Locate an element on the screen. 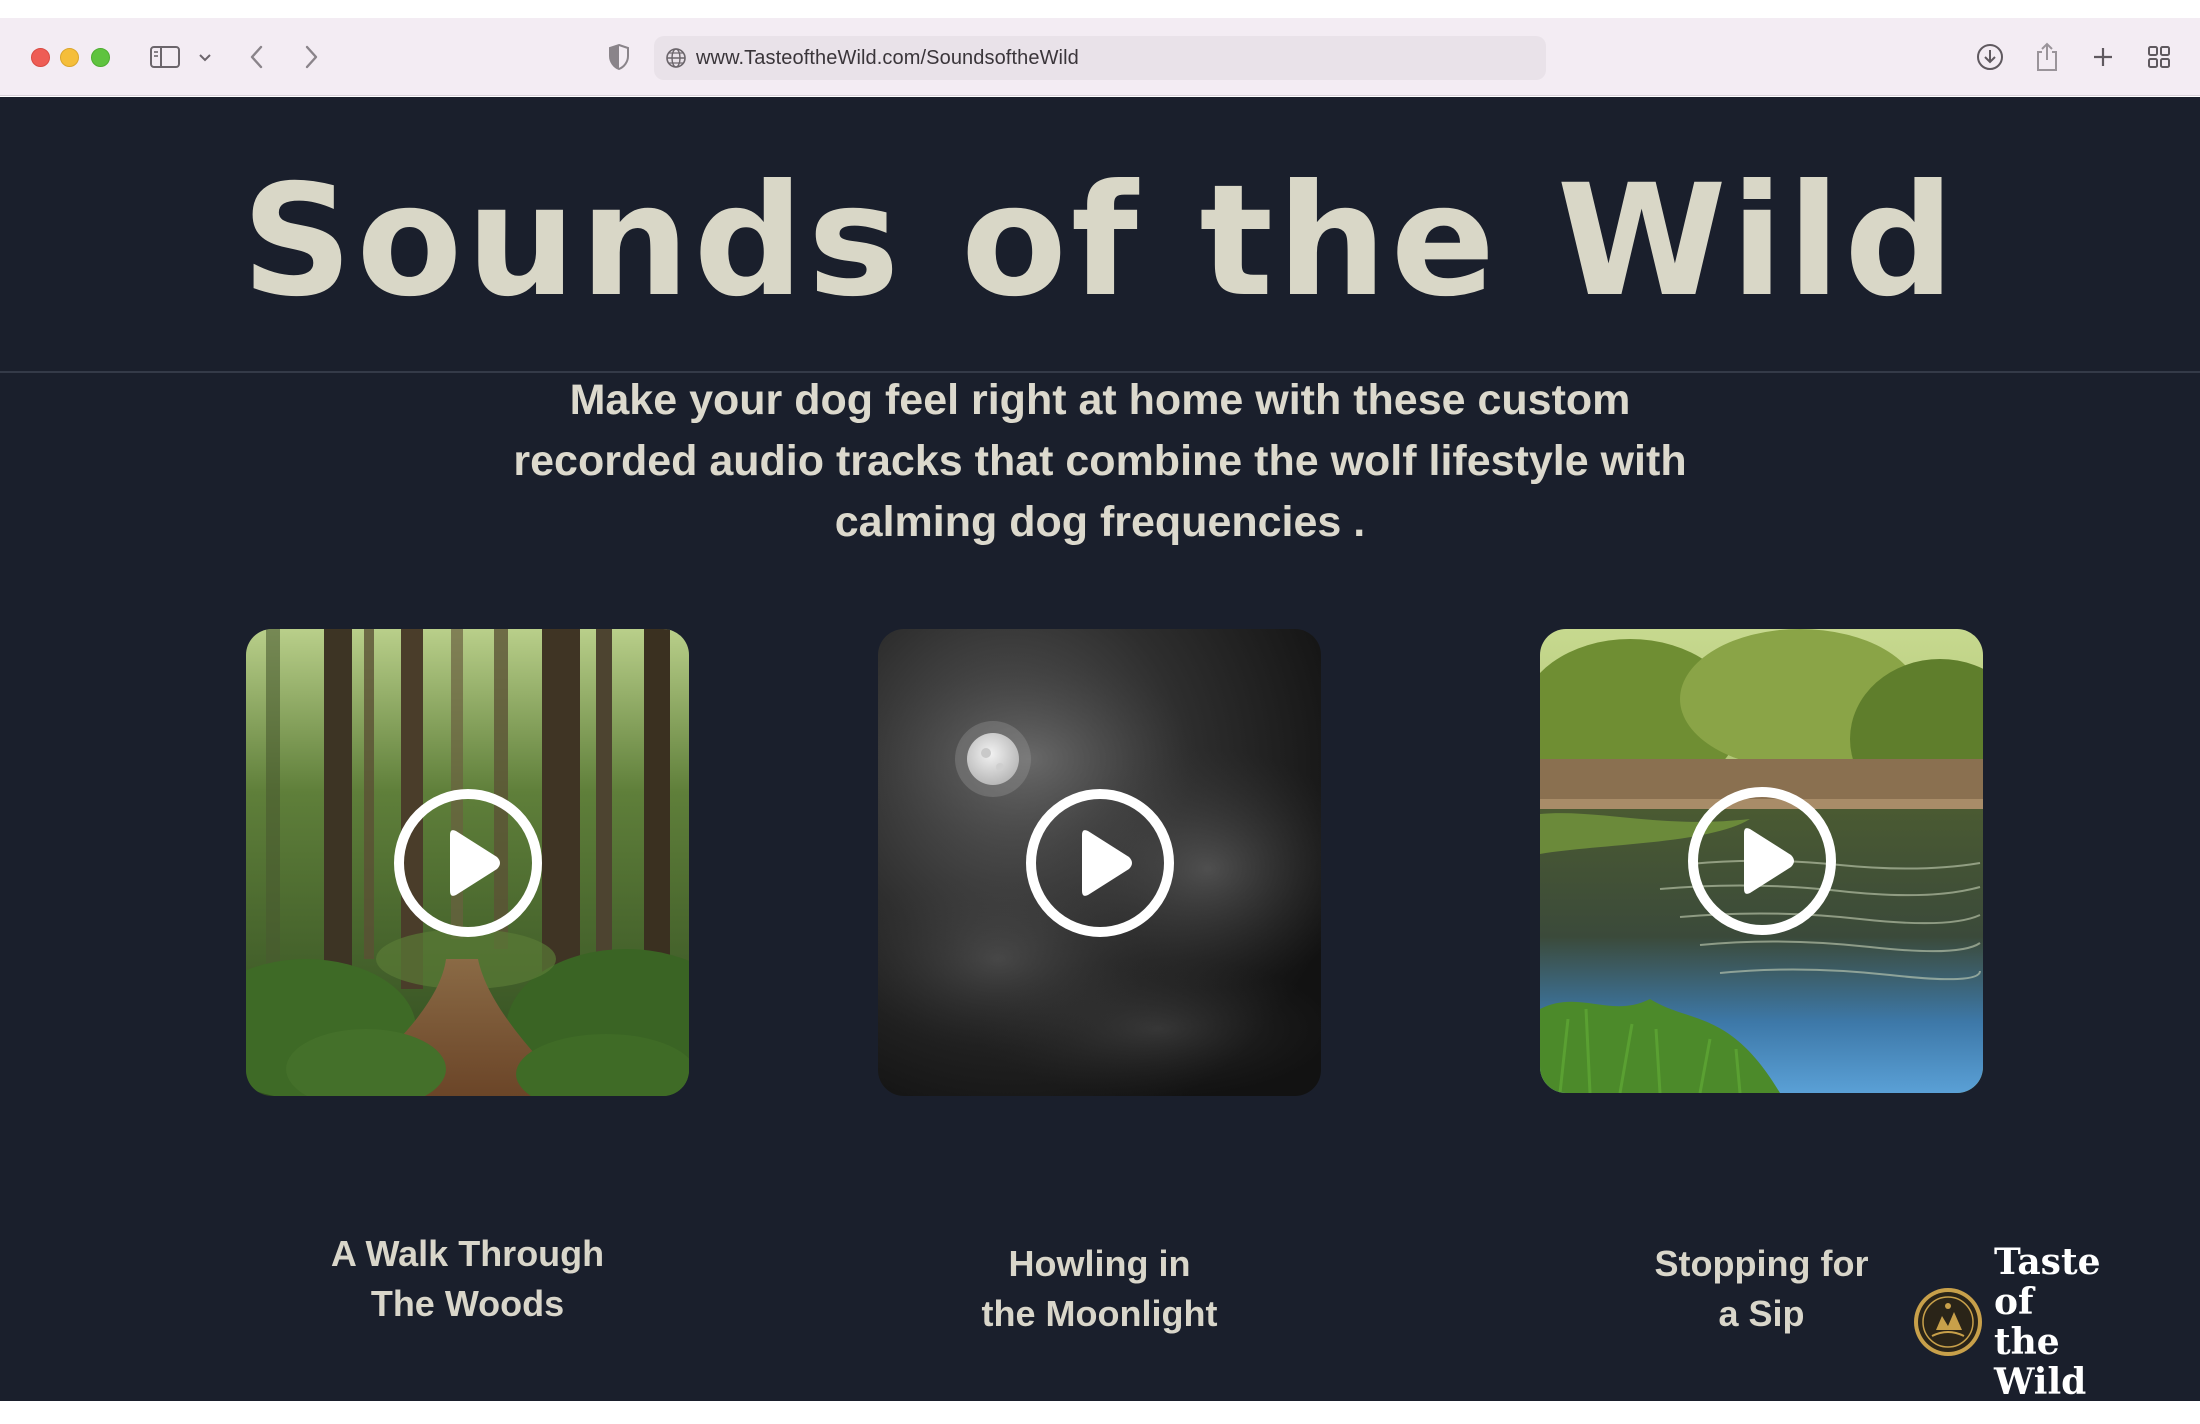 Image resolution: width=2200 pixels, height=1424 pixels. chevron-down-icon is located at coordinates (205, 58).